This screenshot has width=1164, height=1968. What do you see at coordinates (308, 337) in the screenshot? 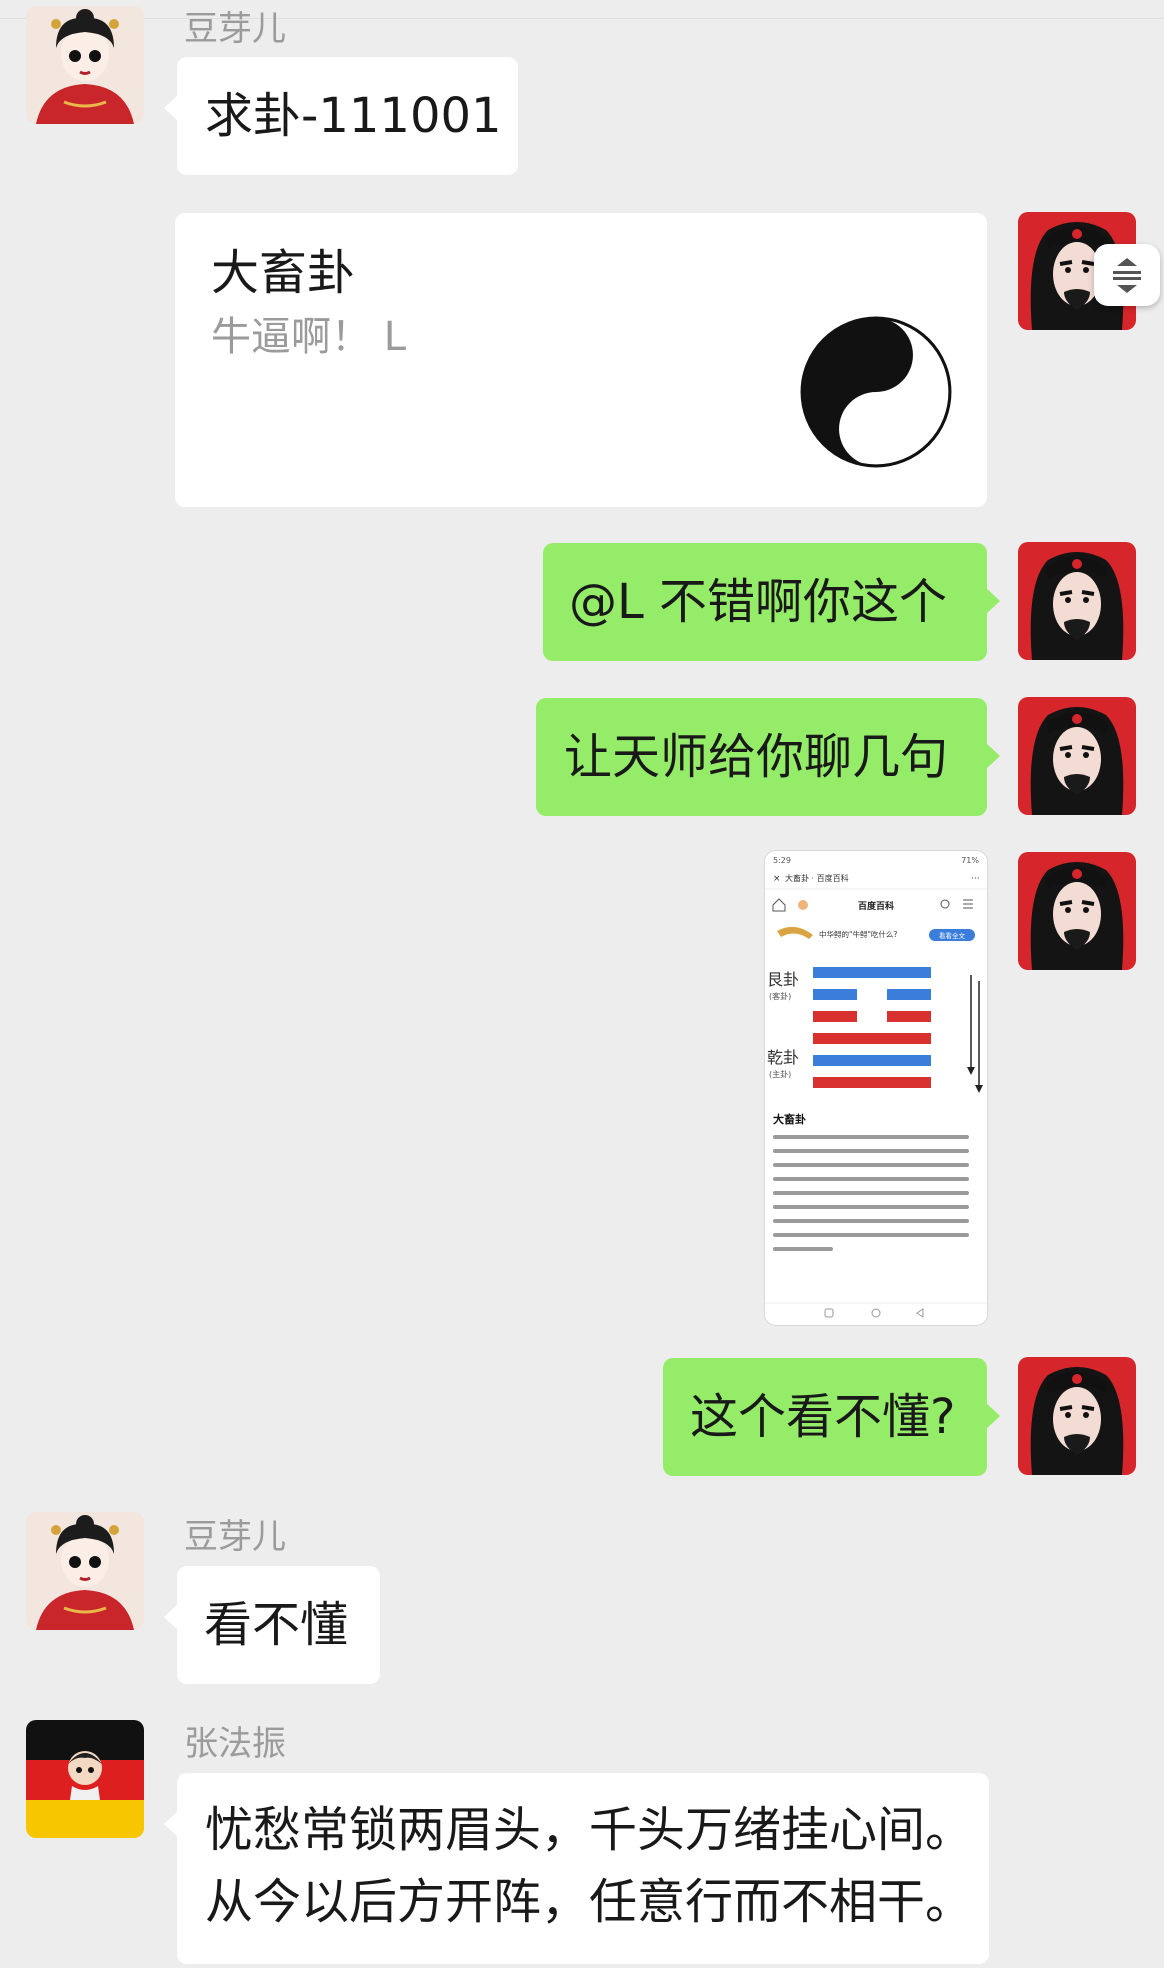
I see `card-description: 牛逼啊！ L` at bounding box center [308, 337].